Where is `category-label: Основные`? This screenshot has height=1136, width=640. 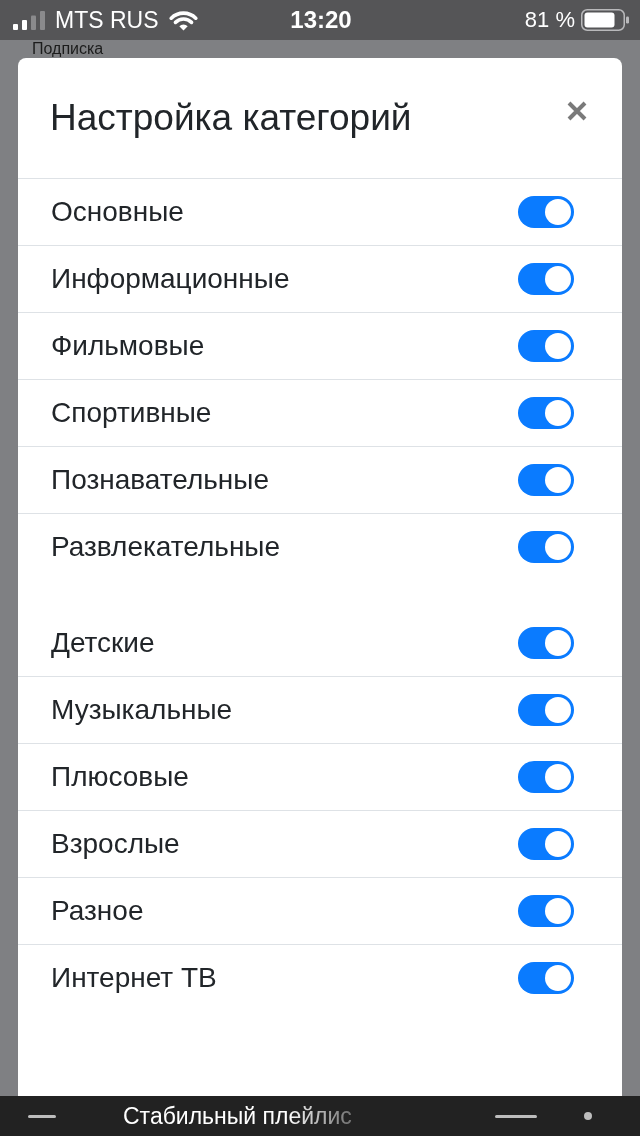
category-label: Основные is located at coordinates (117, 212).